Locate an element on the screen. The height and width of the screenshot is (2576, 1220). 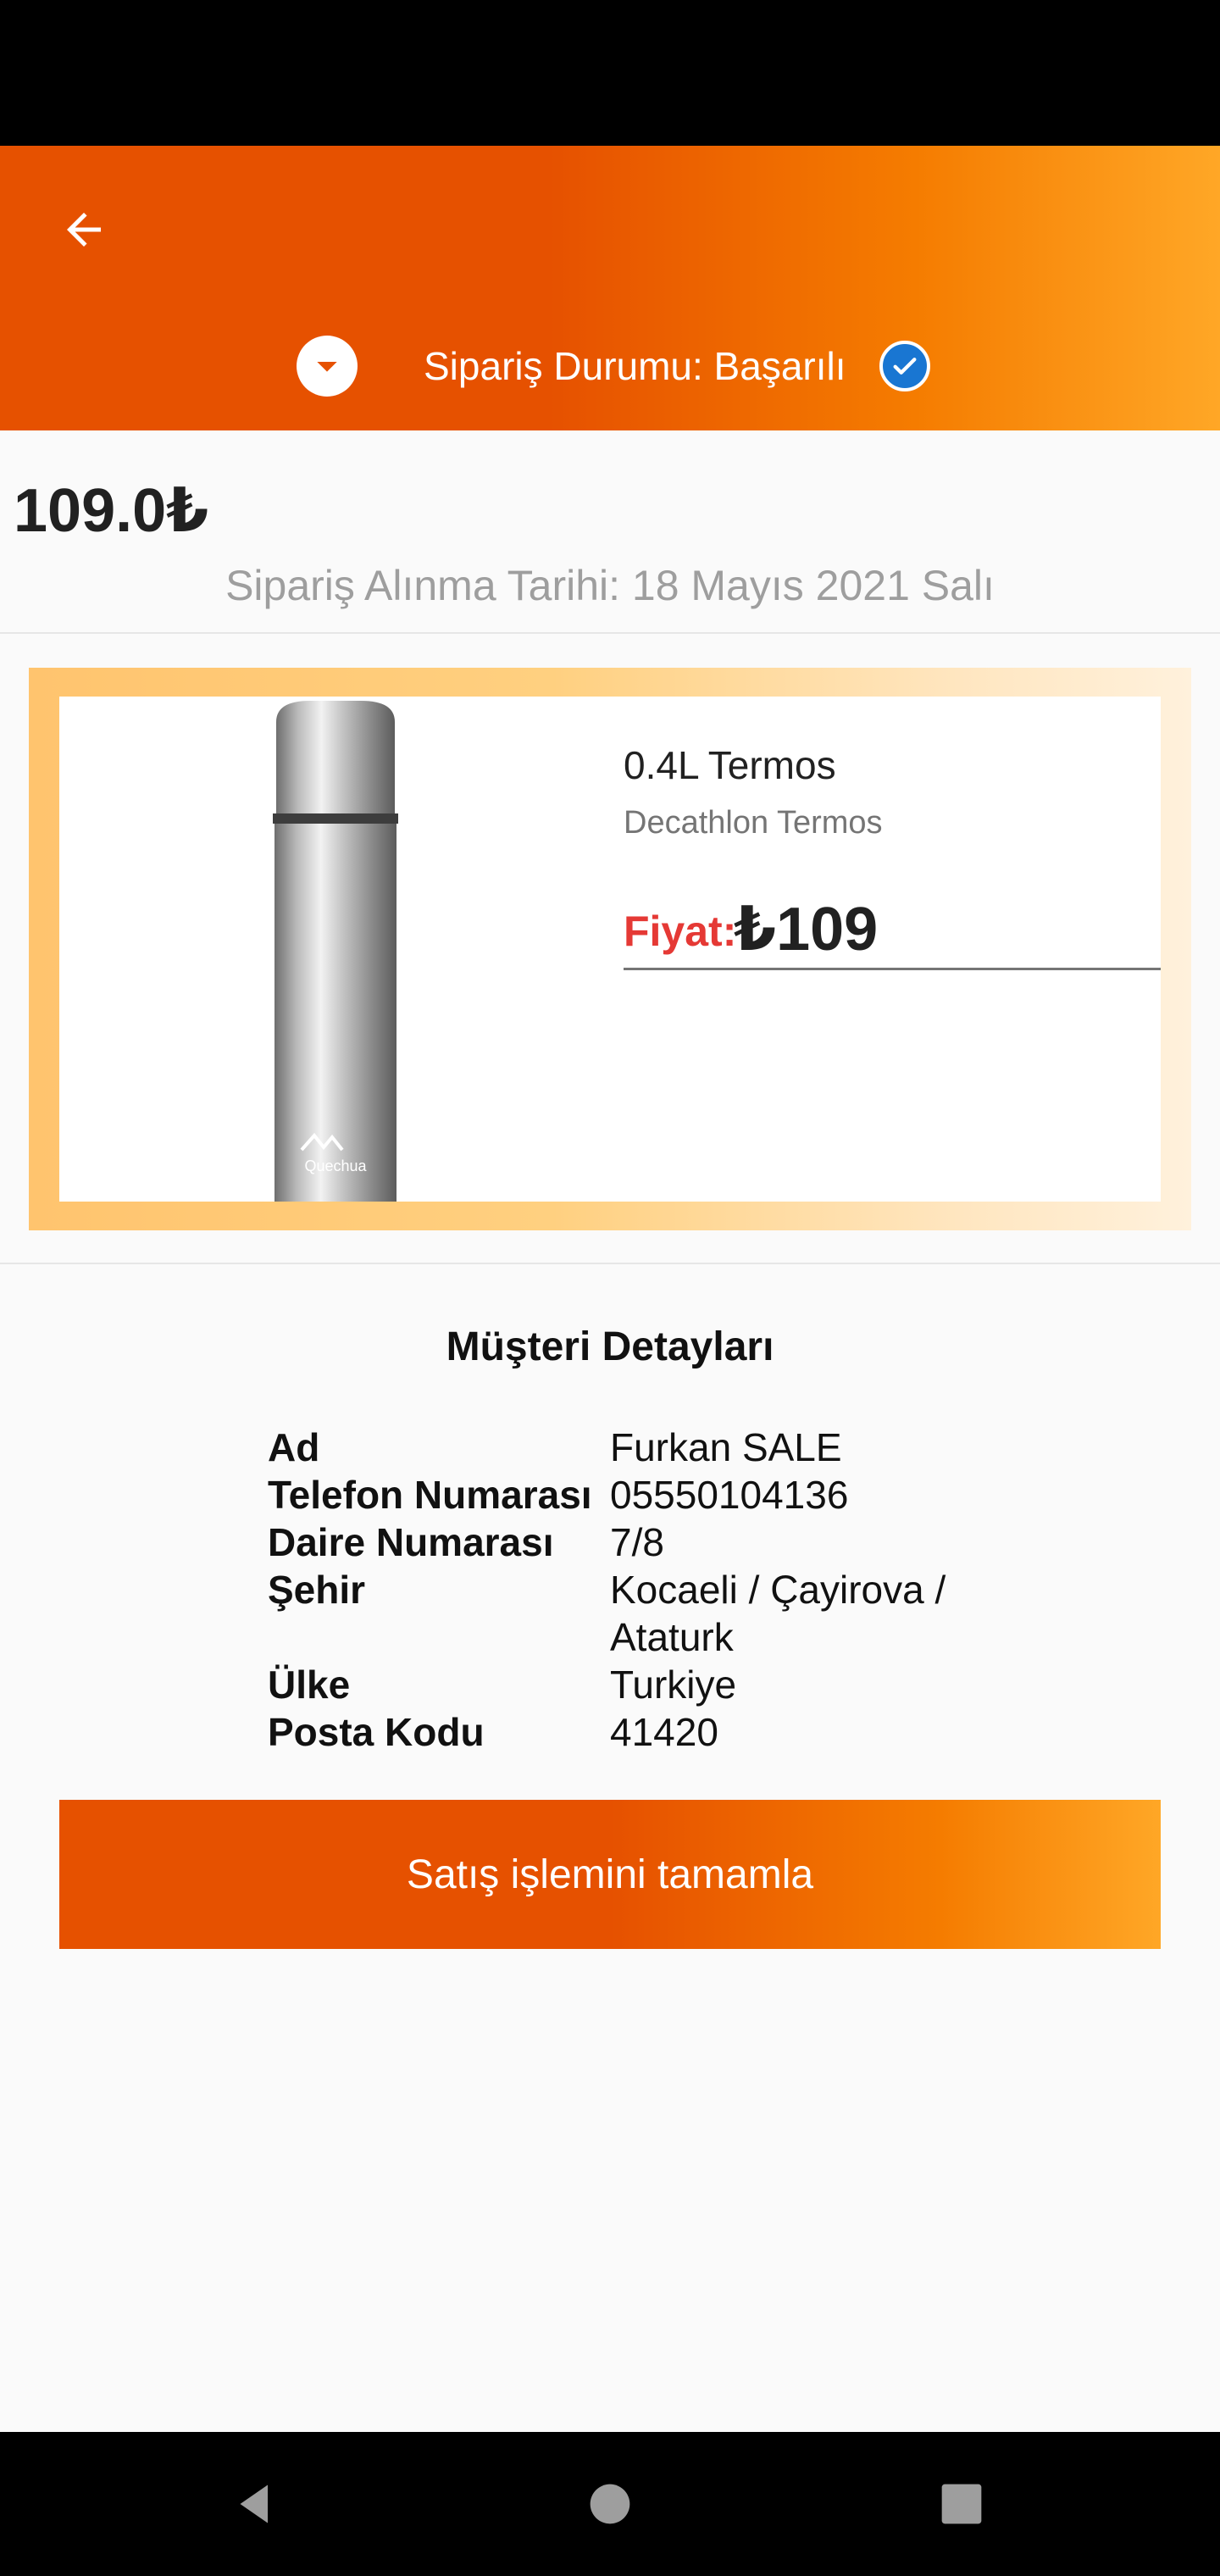
detail-key: Telefon Numarası is located at coordinates (430, 1495).